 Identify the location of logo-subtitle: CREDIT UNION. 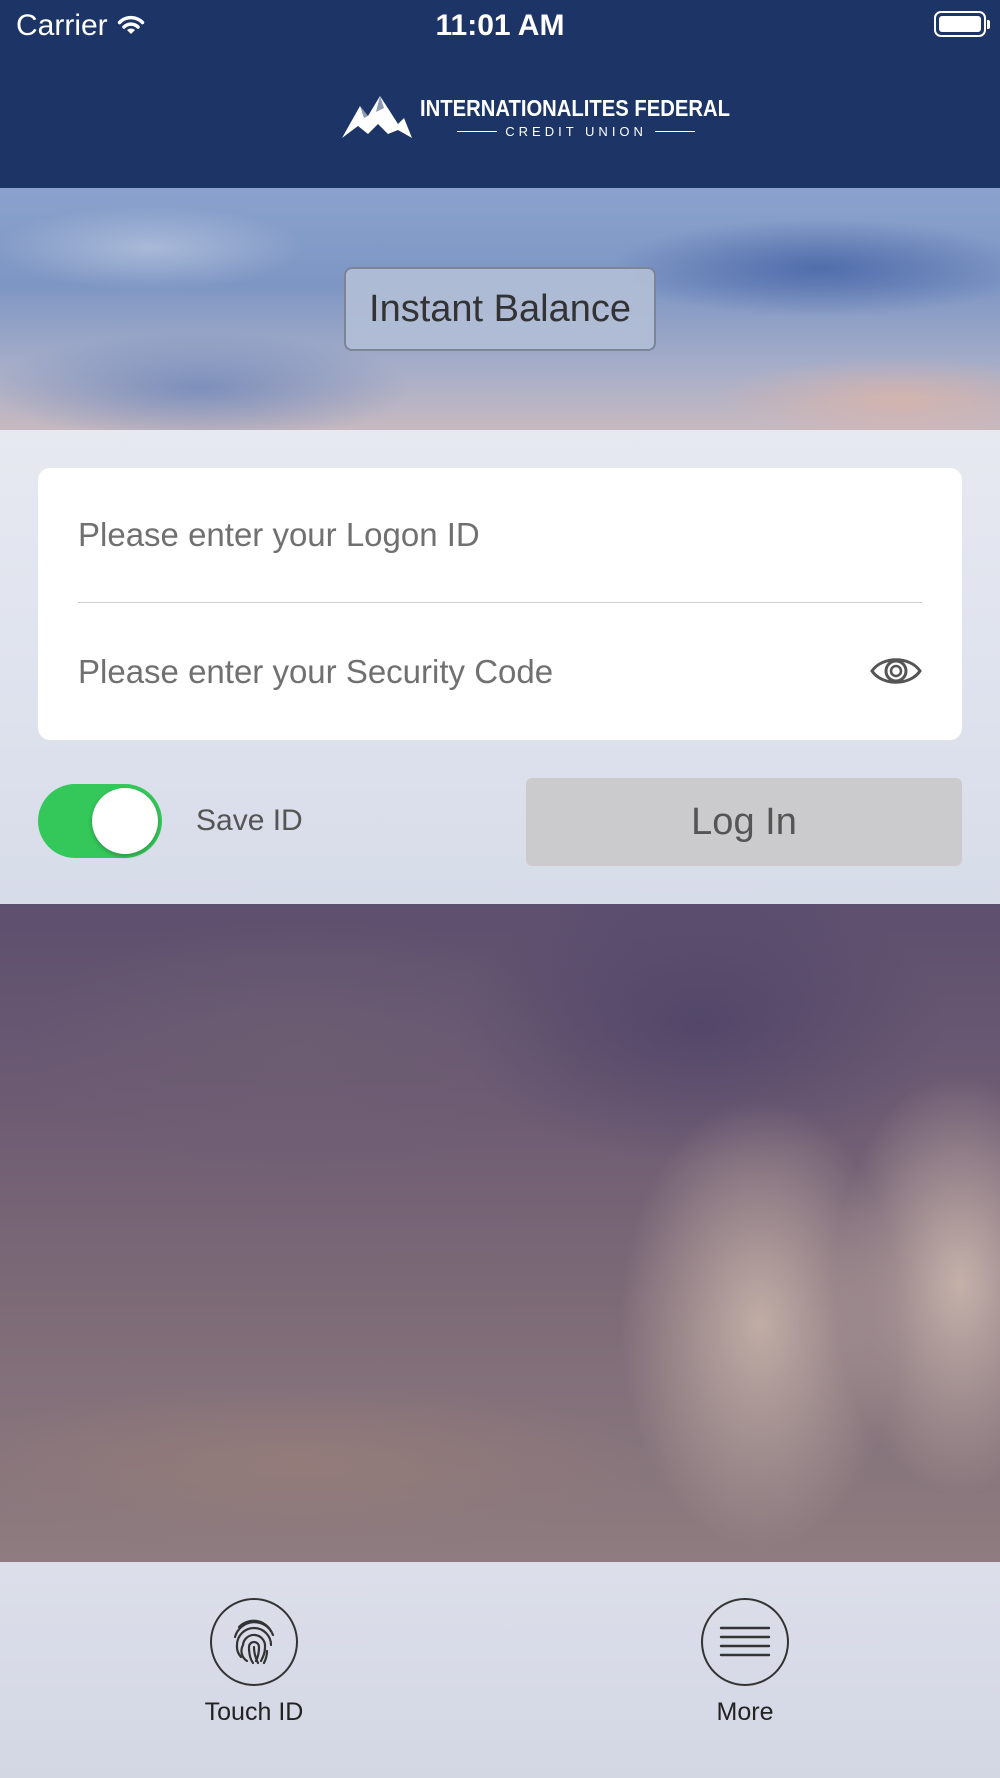
(576, 131).